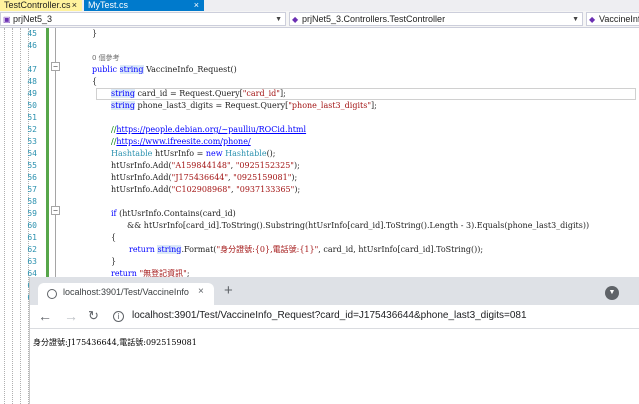 The height and width of the screenshot is (404, 639). I want to click on line-number: 59, so click(32, 213).